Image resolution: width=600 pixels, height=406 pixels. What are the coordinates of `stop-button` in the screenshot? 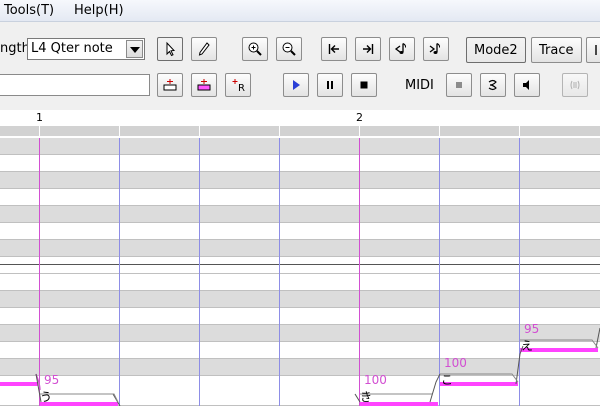 It's located at (364, 85).